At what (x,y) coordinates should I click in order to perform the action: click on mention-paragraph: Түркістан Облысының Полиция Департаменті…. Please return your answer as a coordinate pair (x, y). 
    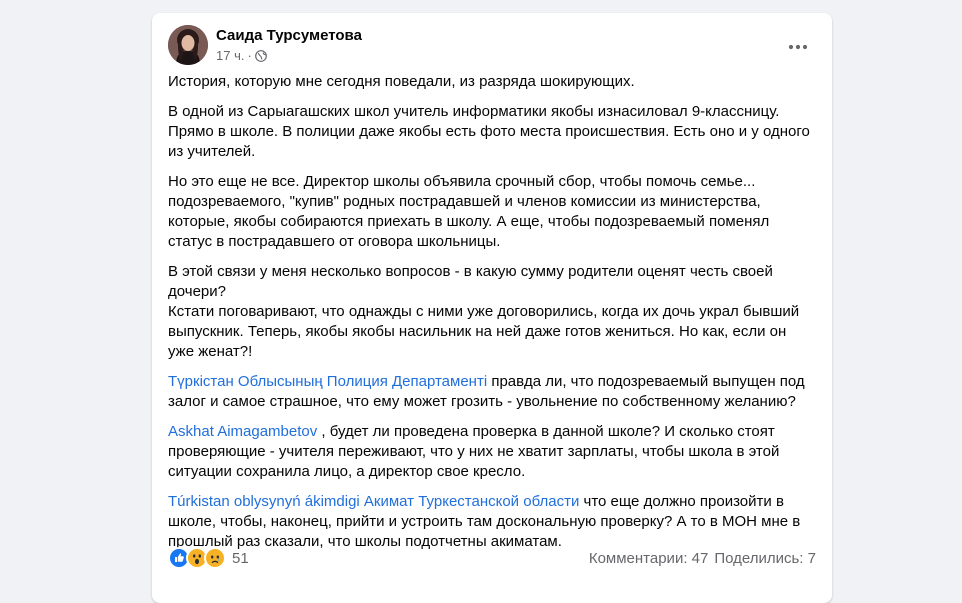
    Looking at the image, I should click on (490, 392).